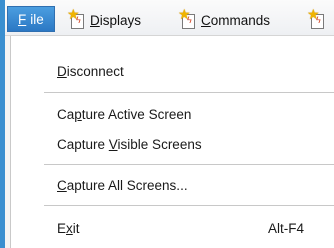 This screenshot has height=248, width=334. I want to click on menu-commands-label: Commands, so click(236, 20).